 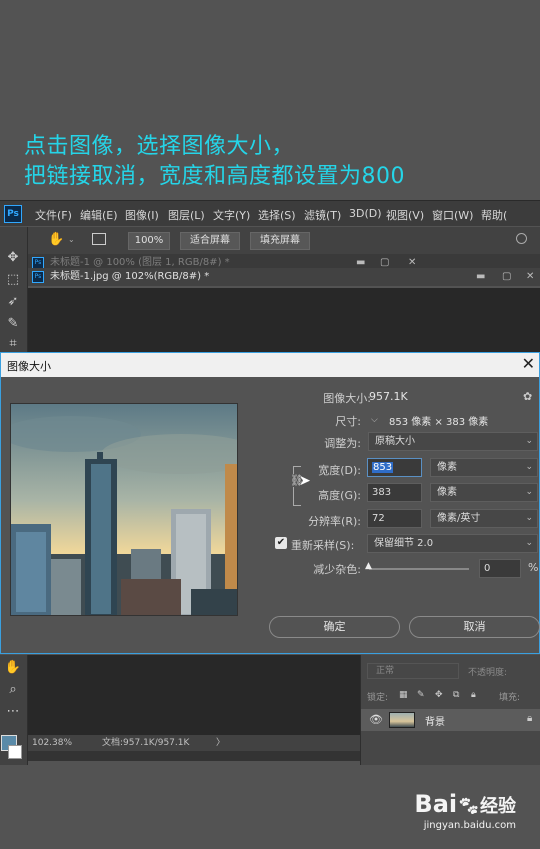 I want to click on opacity-label: 不透明度:, so click(x=488, y=673).